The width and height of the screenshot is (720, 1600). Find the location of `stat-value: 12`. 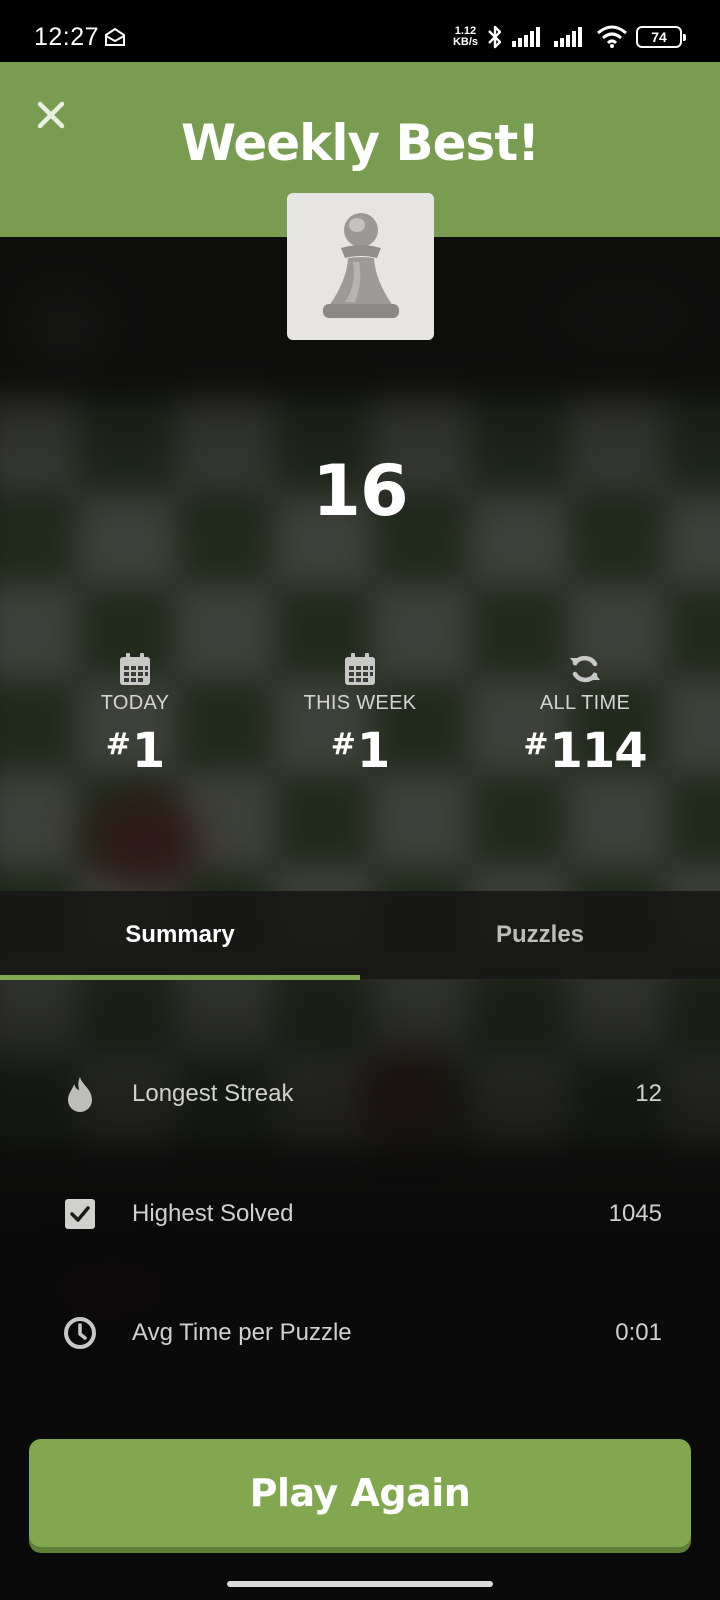

stat-value: 12 is located at coordinates (648, 1093).